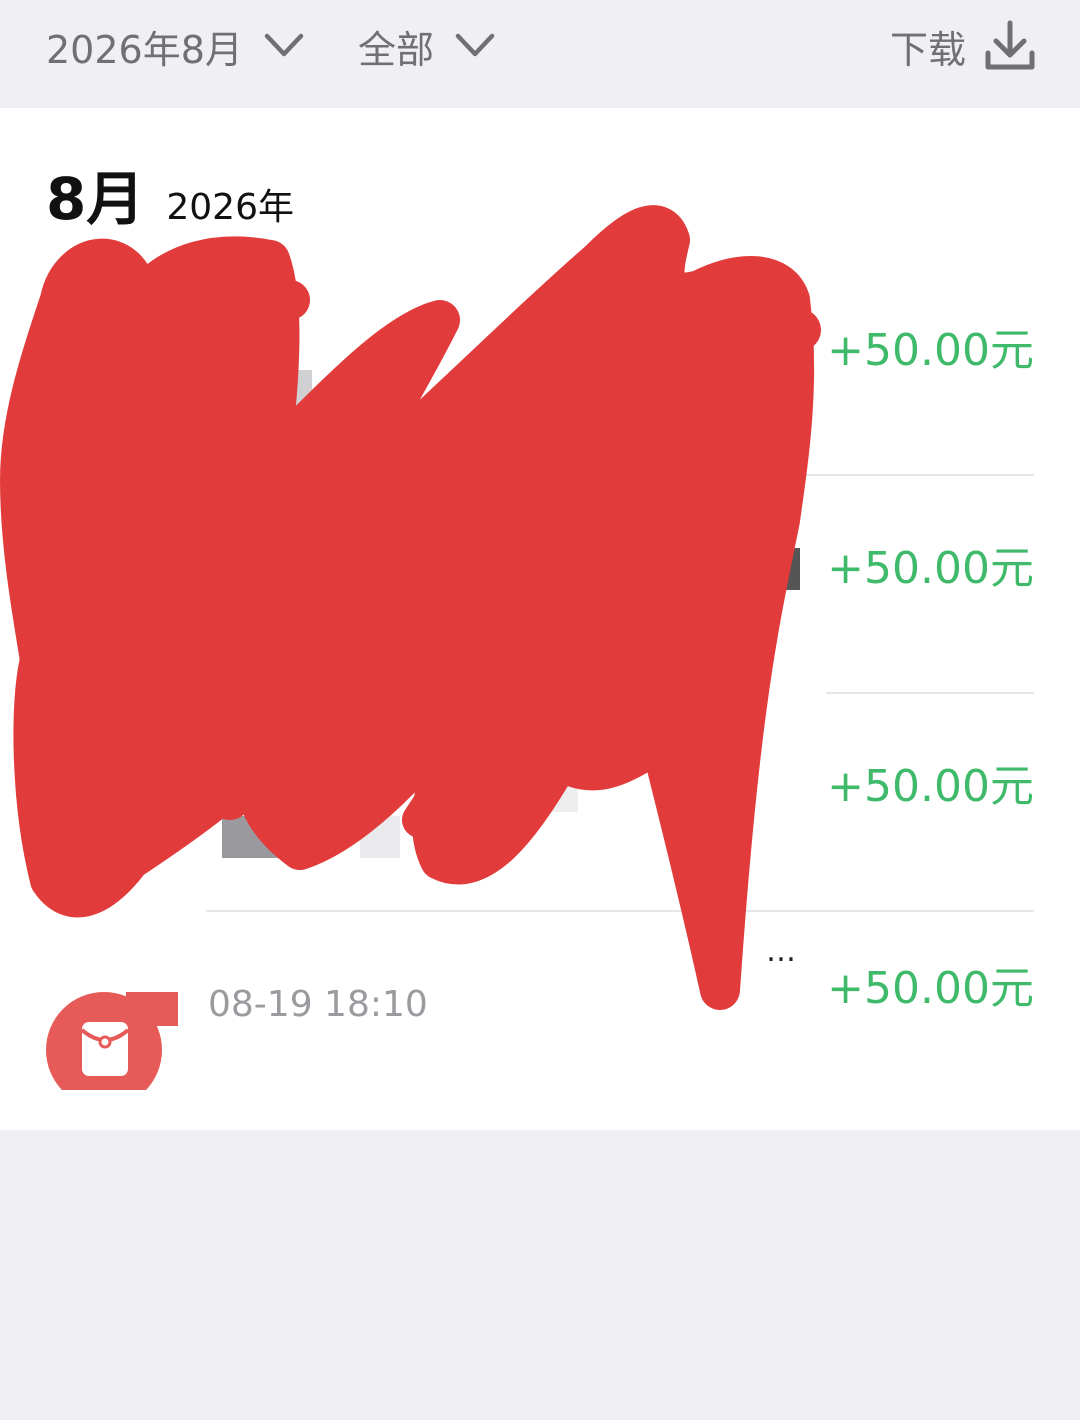 The image size is (1080, 1420). What do you see at coordinates (318, 1004) in the screenshot?
I see `transaction-time: 08-19 18:10` at bounding box center [318, 1004].